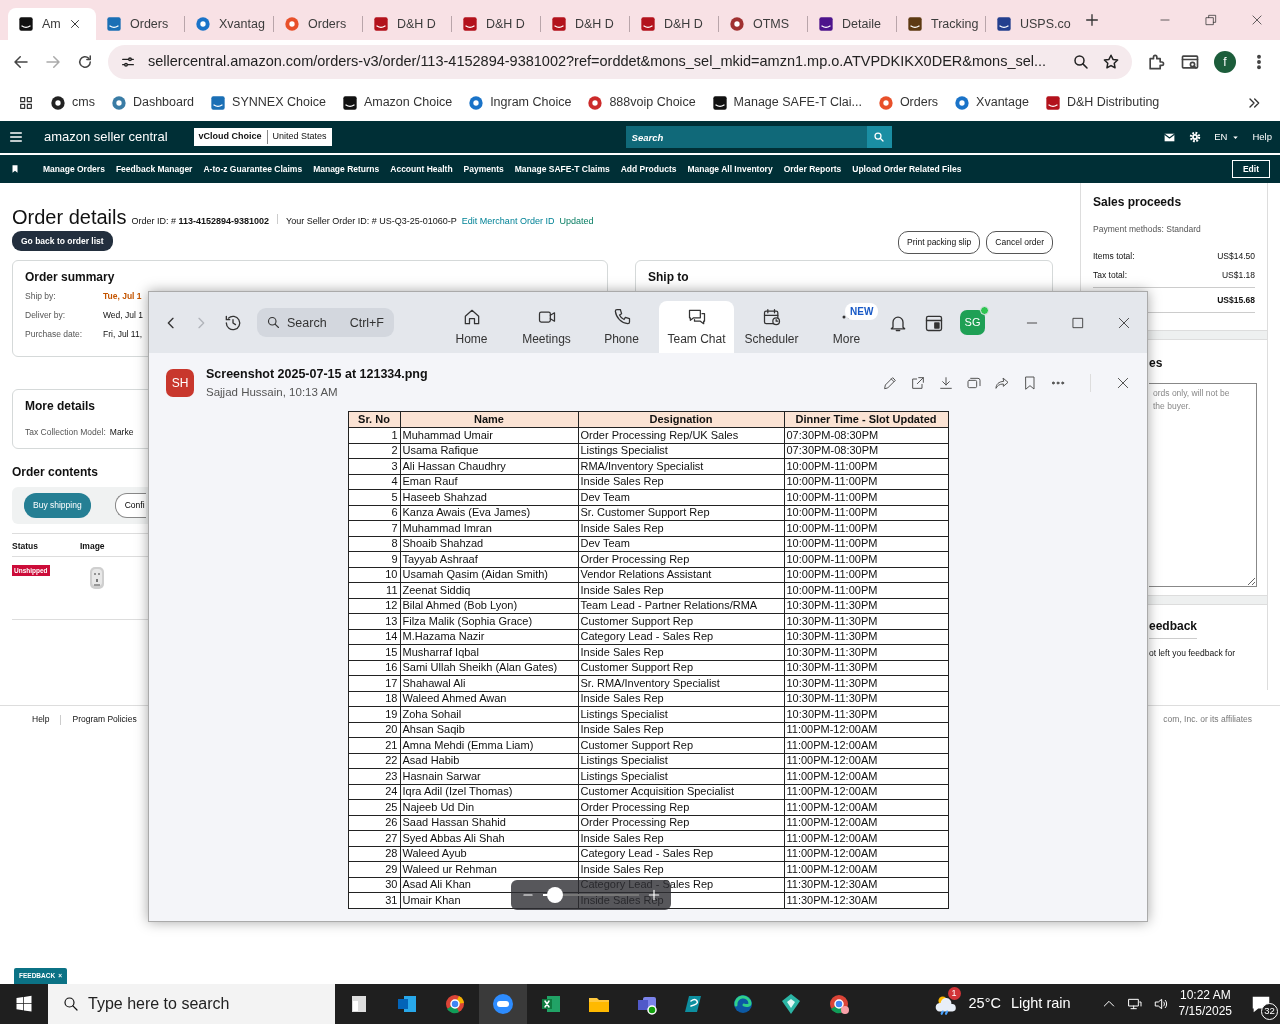  Describe the element at coordinates (939, 242) in the screenshot. I see `action-button: Print packing slip` at that location.